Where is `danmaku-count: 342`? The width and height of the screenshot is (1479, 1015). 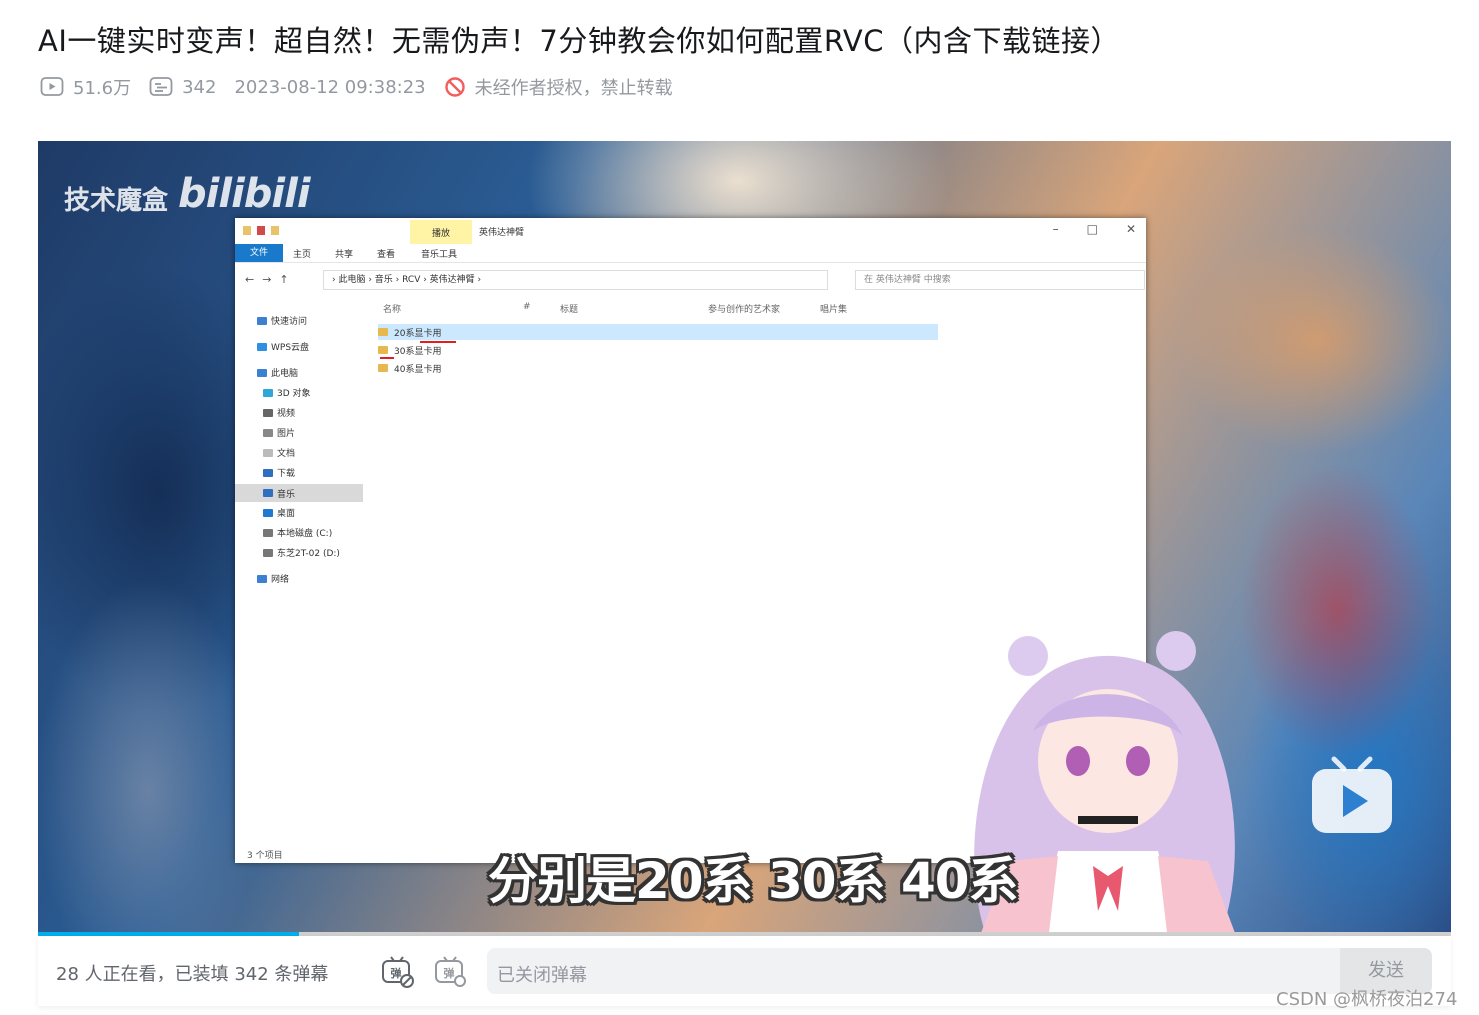
danmaku-count: 342 is located at coordinates (182, 87).